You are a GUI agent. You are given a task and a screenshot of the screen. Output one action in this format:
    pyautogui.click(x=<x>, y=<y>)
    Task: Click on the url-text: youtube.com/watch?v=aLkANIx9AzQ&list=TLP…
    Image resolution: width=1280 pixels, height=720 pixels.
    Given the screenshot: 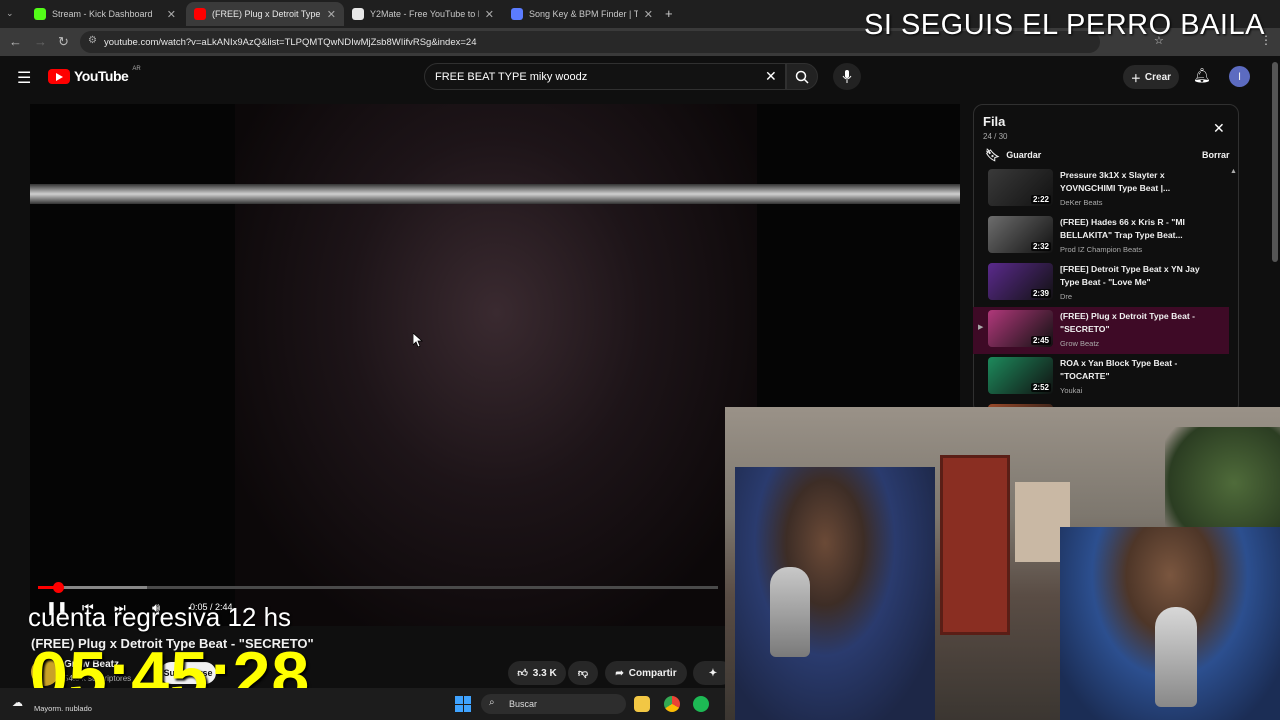 What is the action you would take?
    pyautogui.click(x=290, y=42)
    